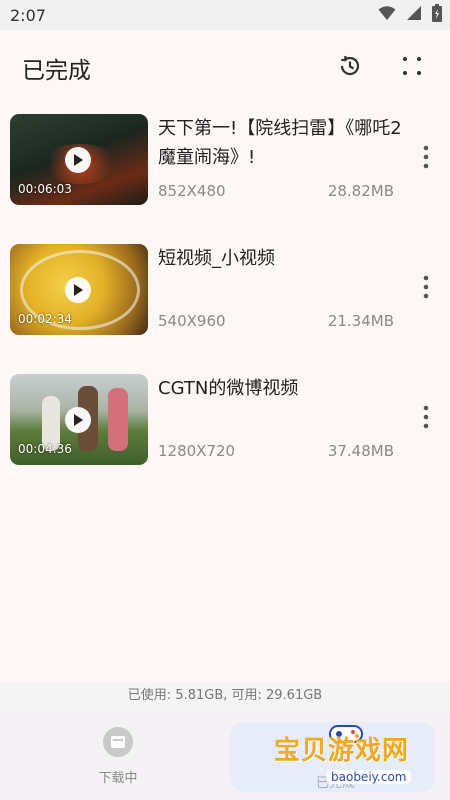 The height and width of the screenshot is (800, 450). What do you see at coordinates (118, 778) in the screenshot?
I see `nav-label-downloading: 下载中` at bounding box center [118, 778].